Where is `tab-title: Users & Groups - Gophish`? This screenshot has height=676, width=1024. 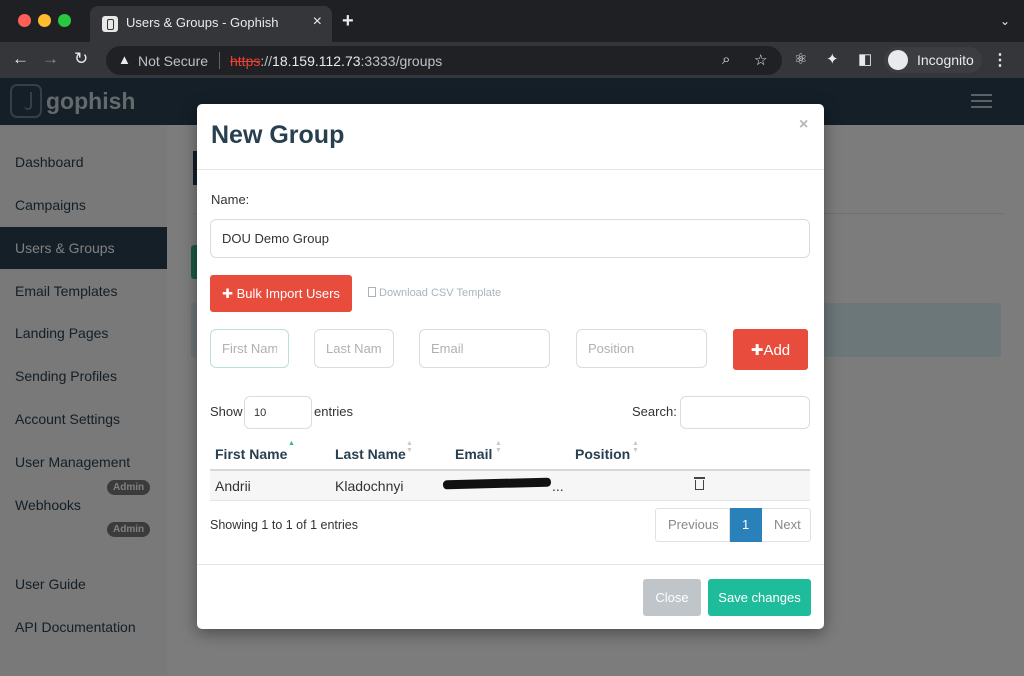 tab-title: Users & Groups - Gophish is located at coordinates (202, 22).